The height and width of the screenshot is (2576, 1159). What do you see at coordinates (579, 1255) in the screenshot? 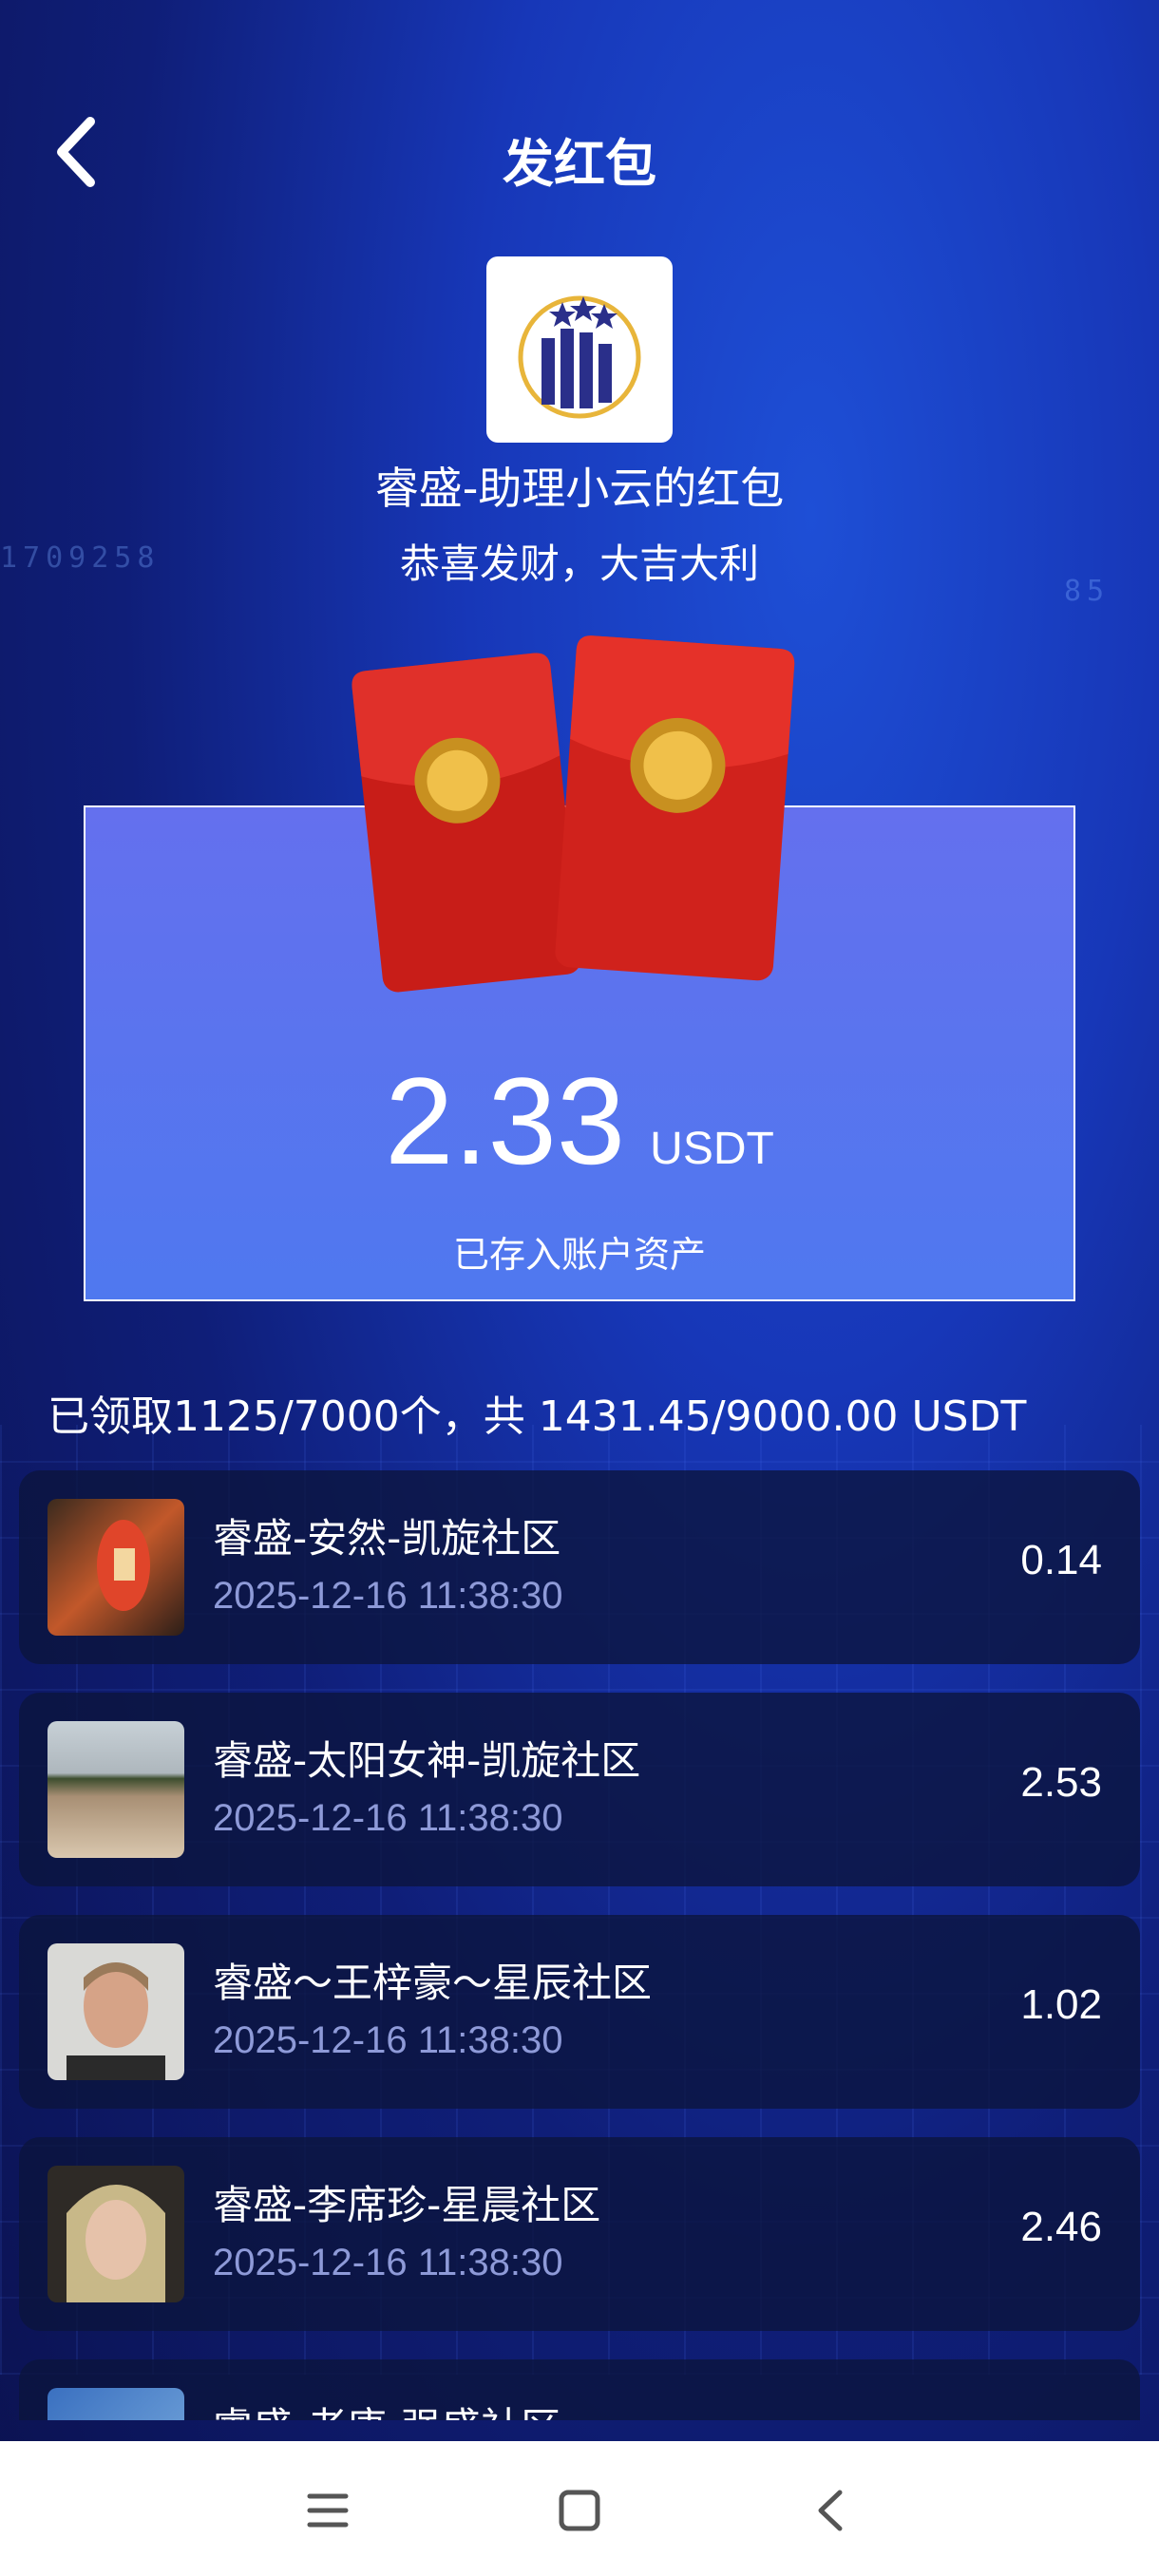
I see `stored-note: 已存入账户资产` at bounding box center [579, 1255].